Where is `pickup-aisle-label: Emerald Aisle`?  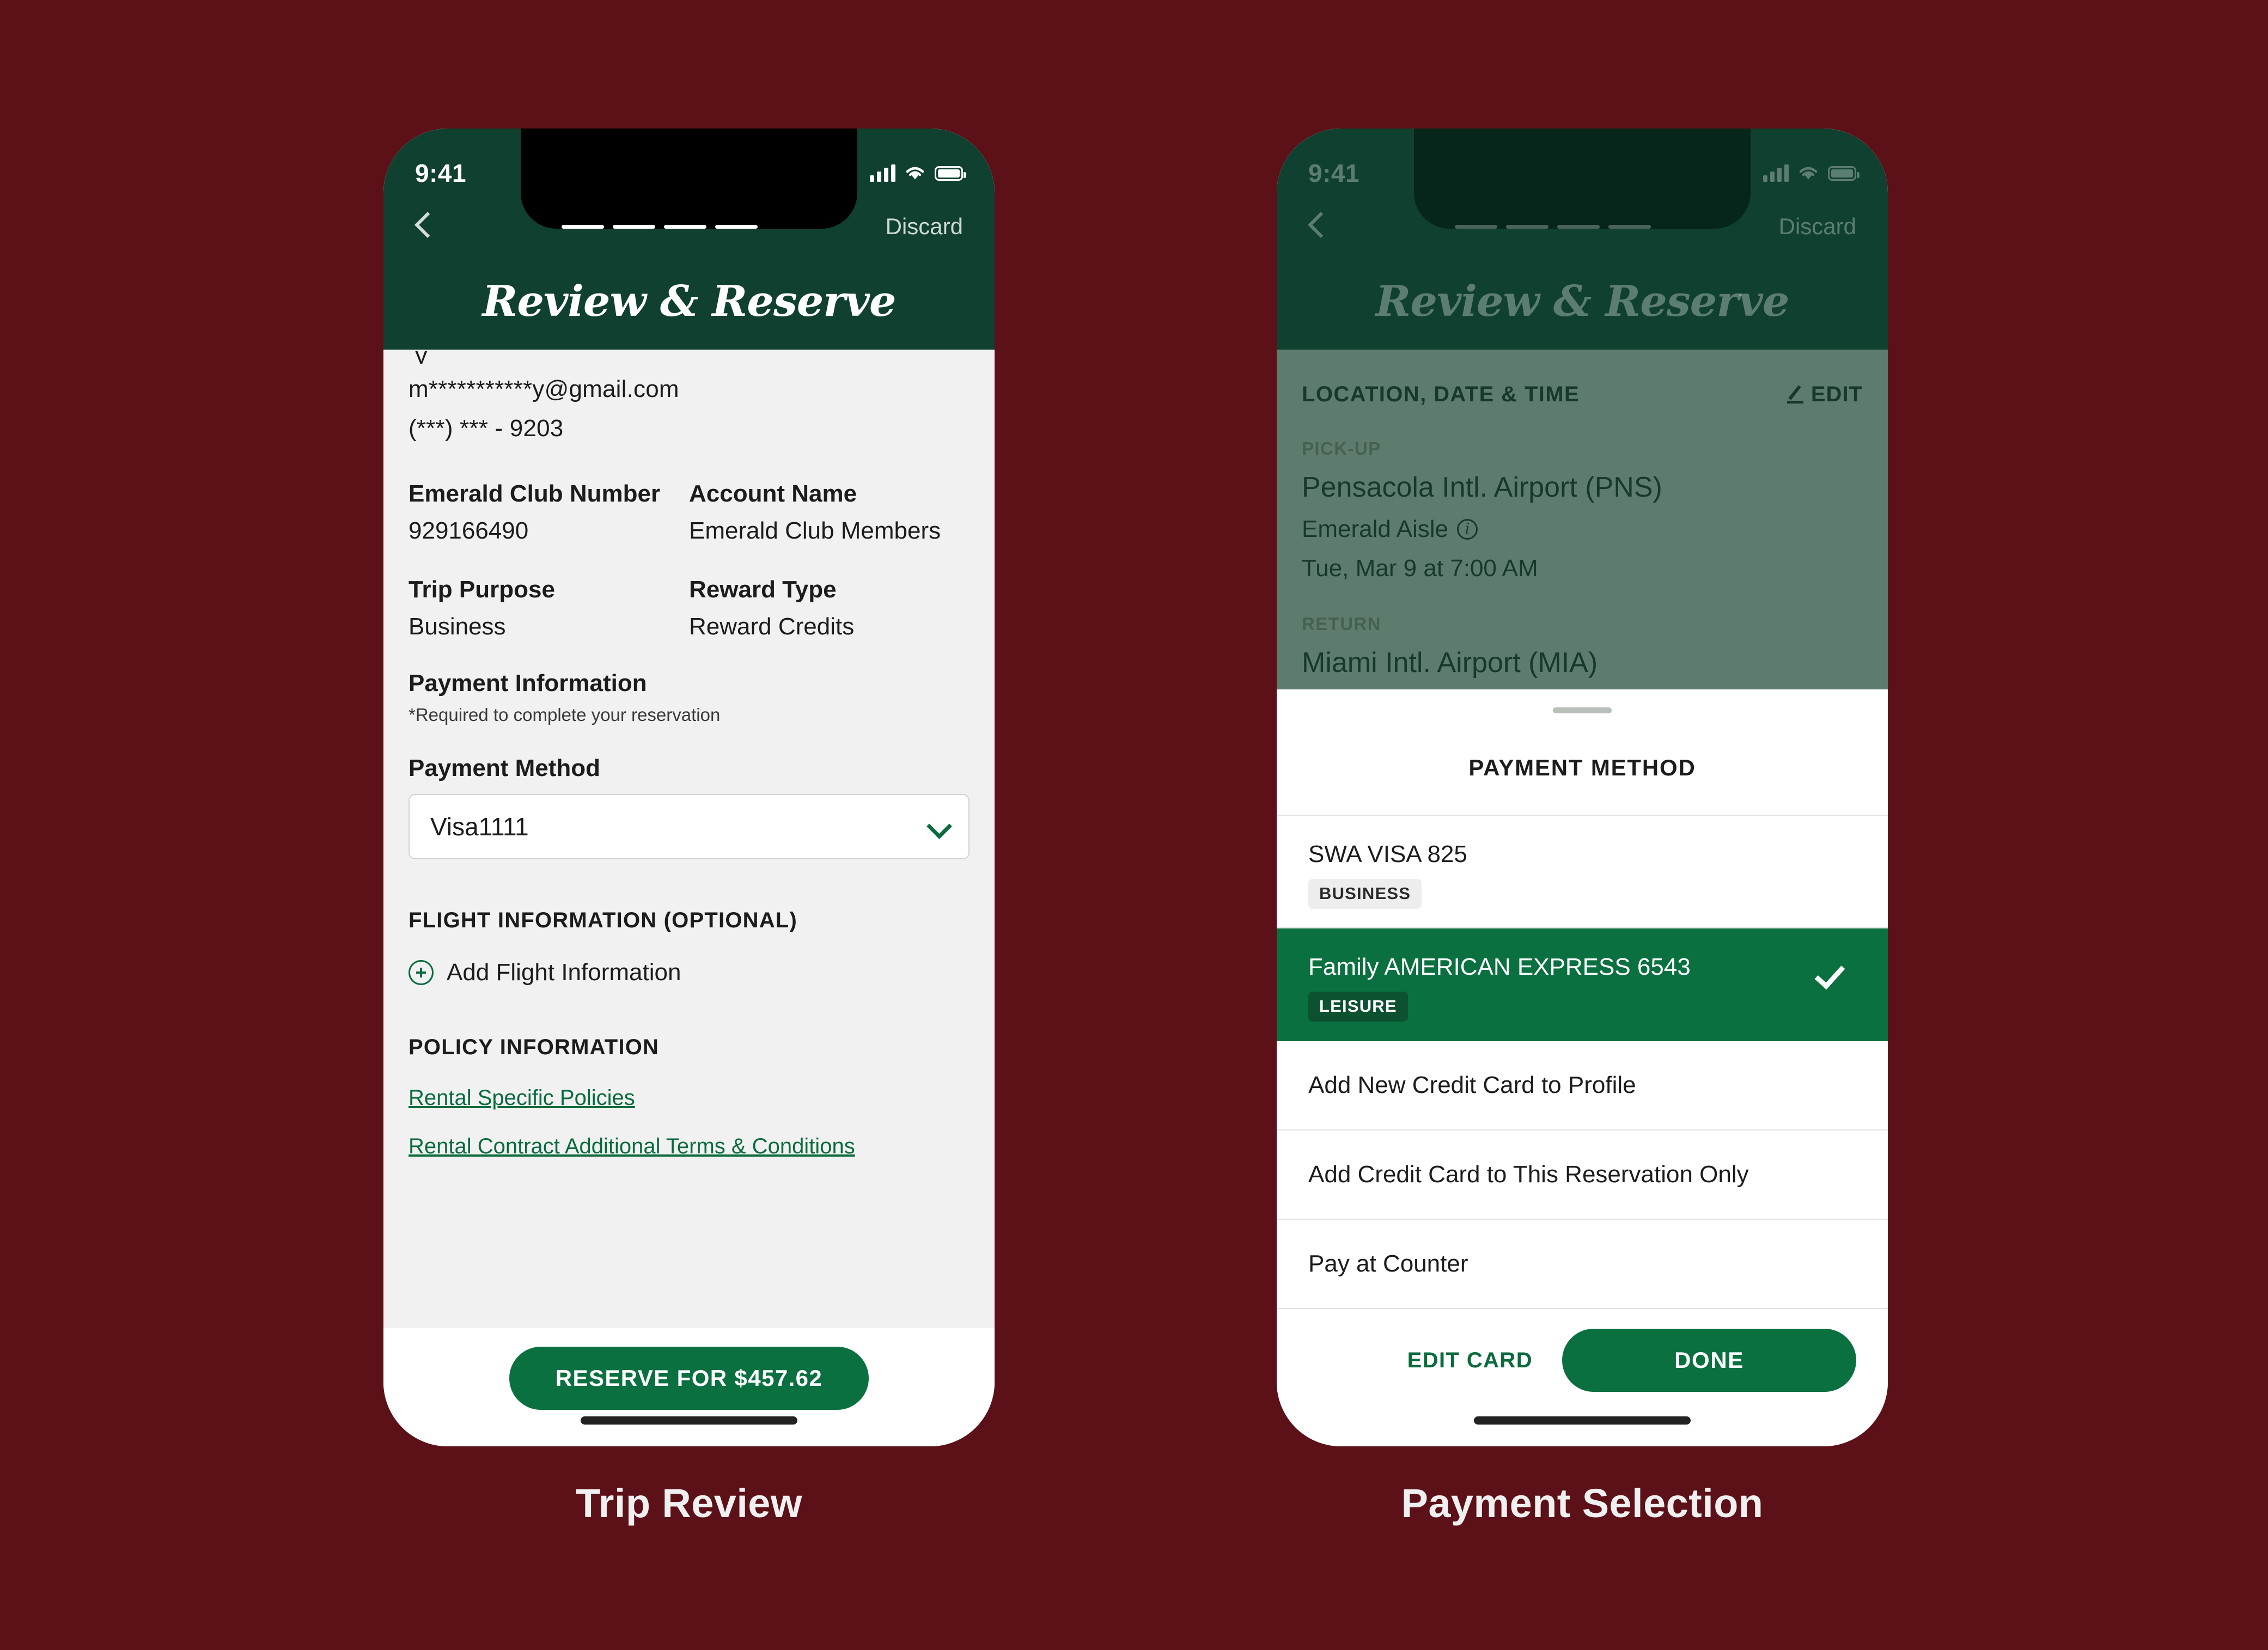 pickup-aisle-label: Emerald Aisle is located at coordinates (1376, 529).